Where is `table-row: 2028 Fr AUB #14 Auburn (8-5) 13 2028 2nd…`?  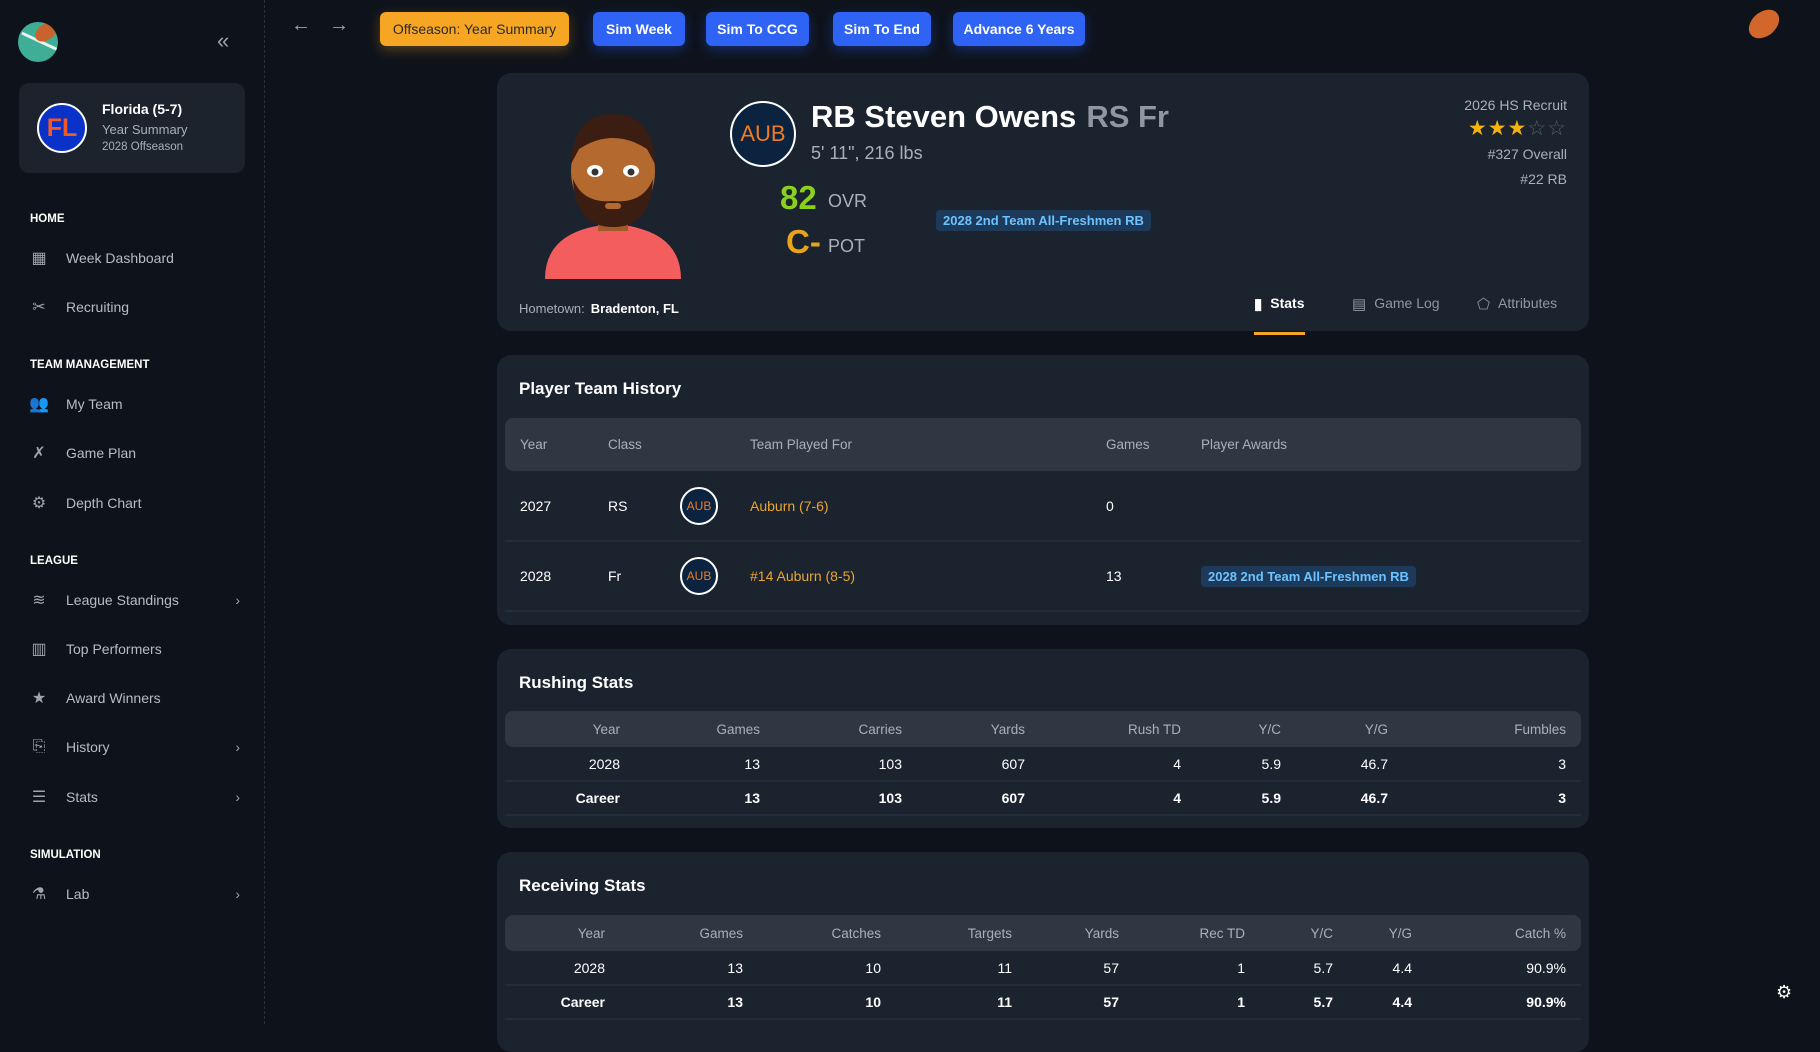 table-row: 2028 Fr AUB #14 Auburn (8-5) 13 2028 2nd… is located at coordinates (1043, 576).